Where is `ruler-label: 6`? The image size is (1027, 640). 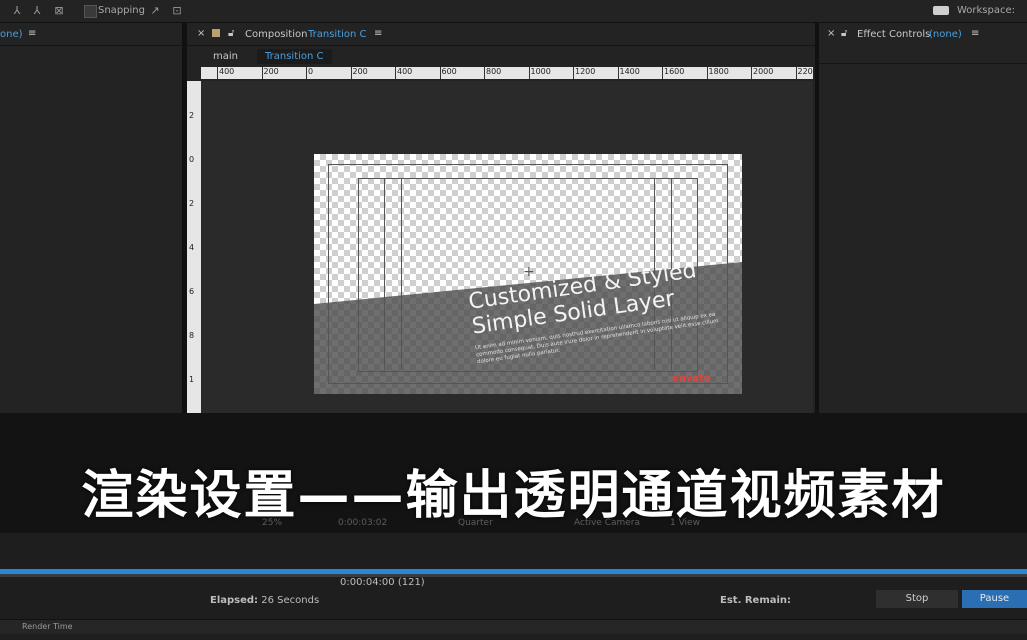
ruler-label: 6 is located at coordinates (192, 291).